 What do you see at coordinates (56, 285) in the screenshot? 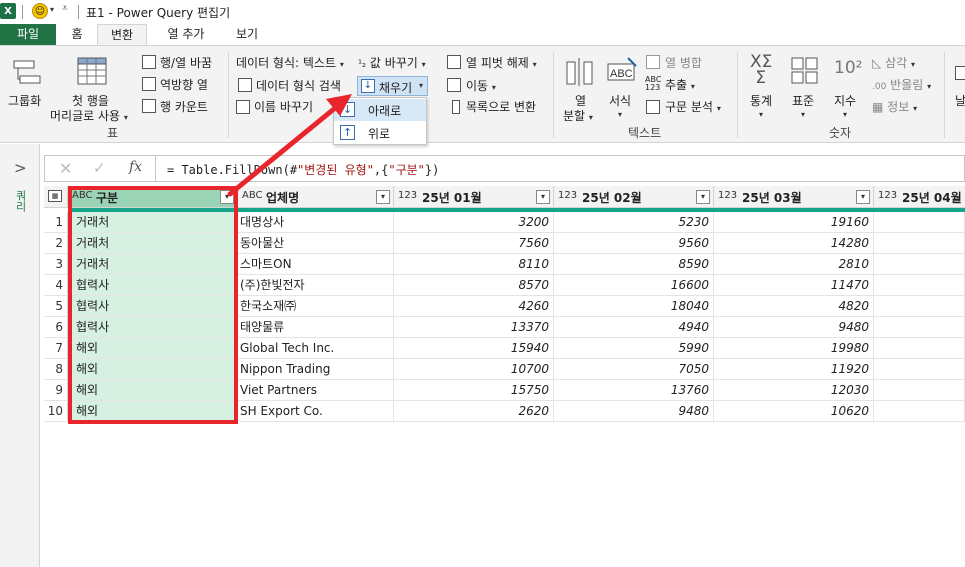
I see `row-number: 4` at bounding box center [56, 285].